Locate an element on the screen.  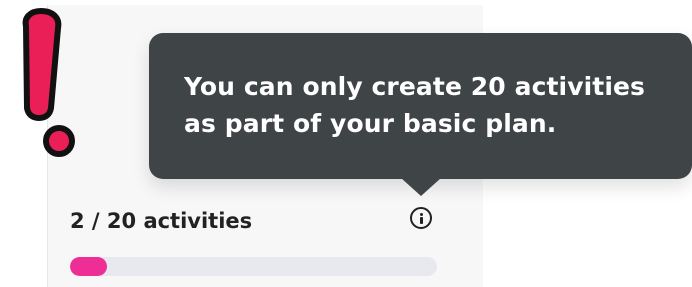
exclamation-icon is located at coordinates (48, 82).